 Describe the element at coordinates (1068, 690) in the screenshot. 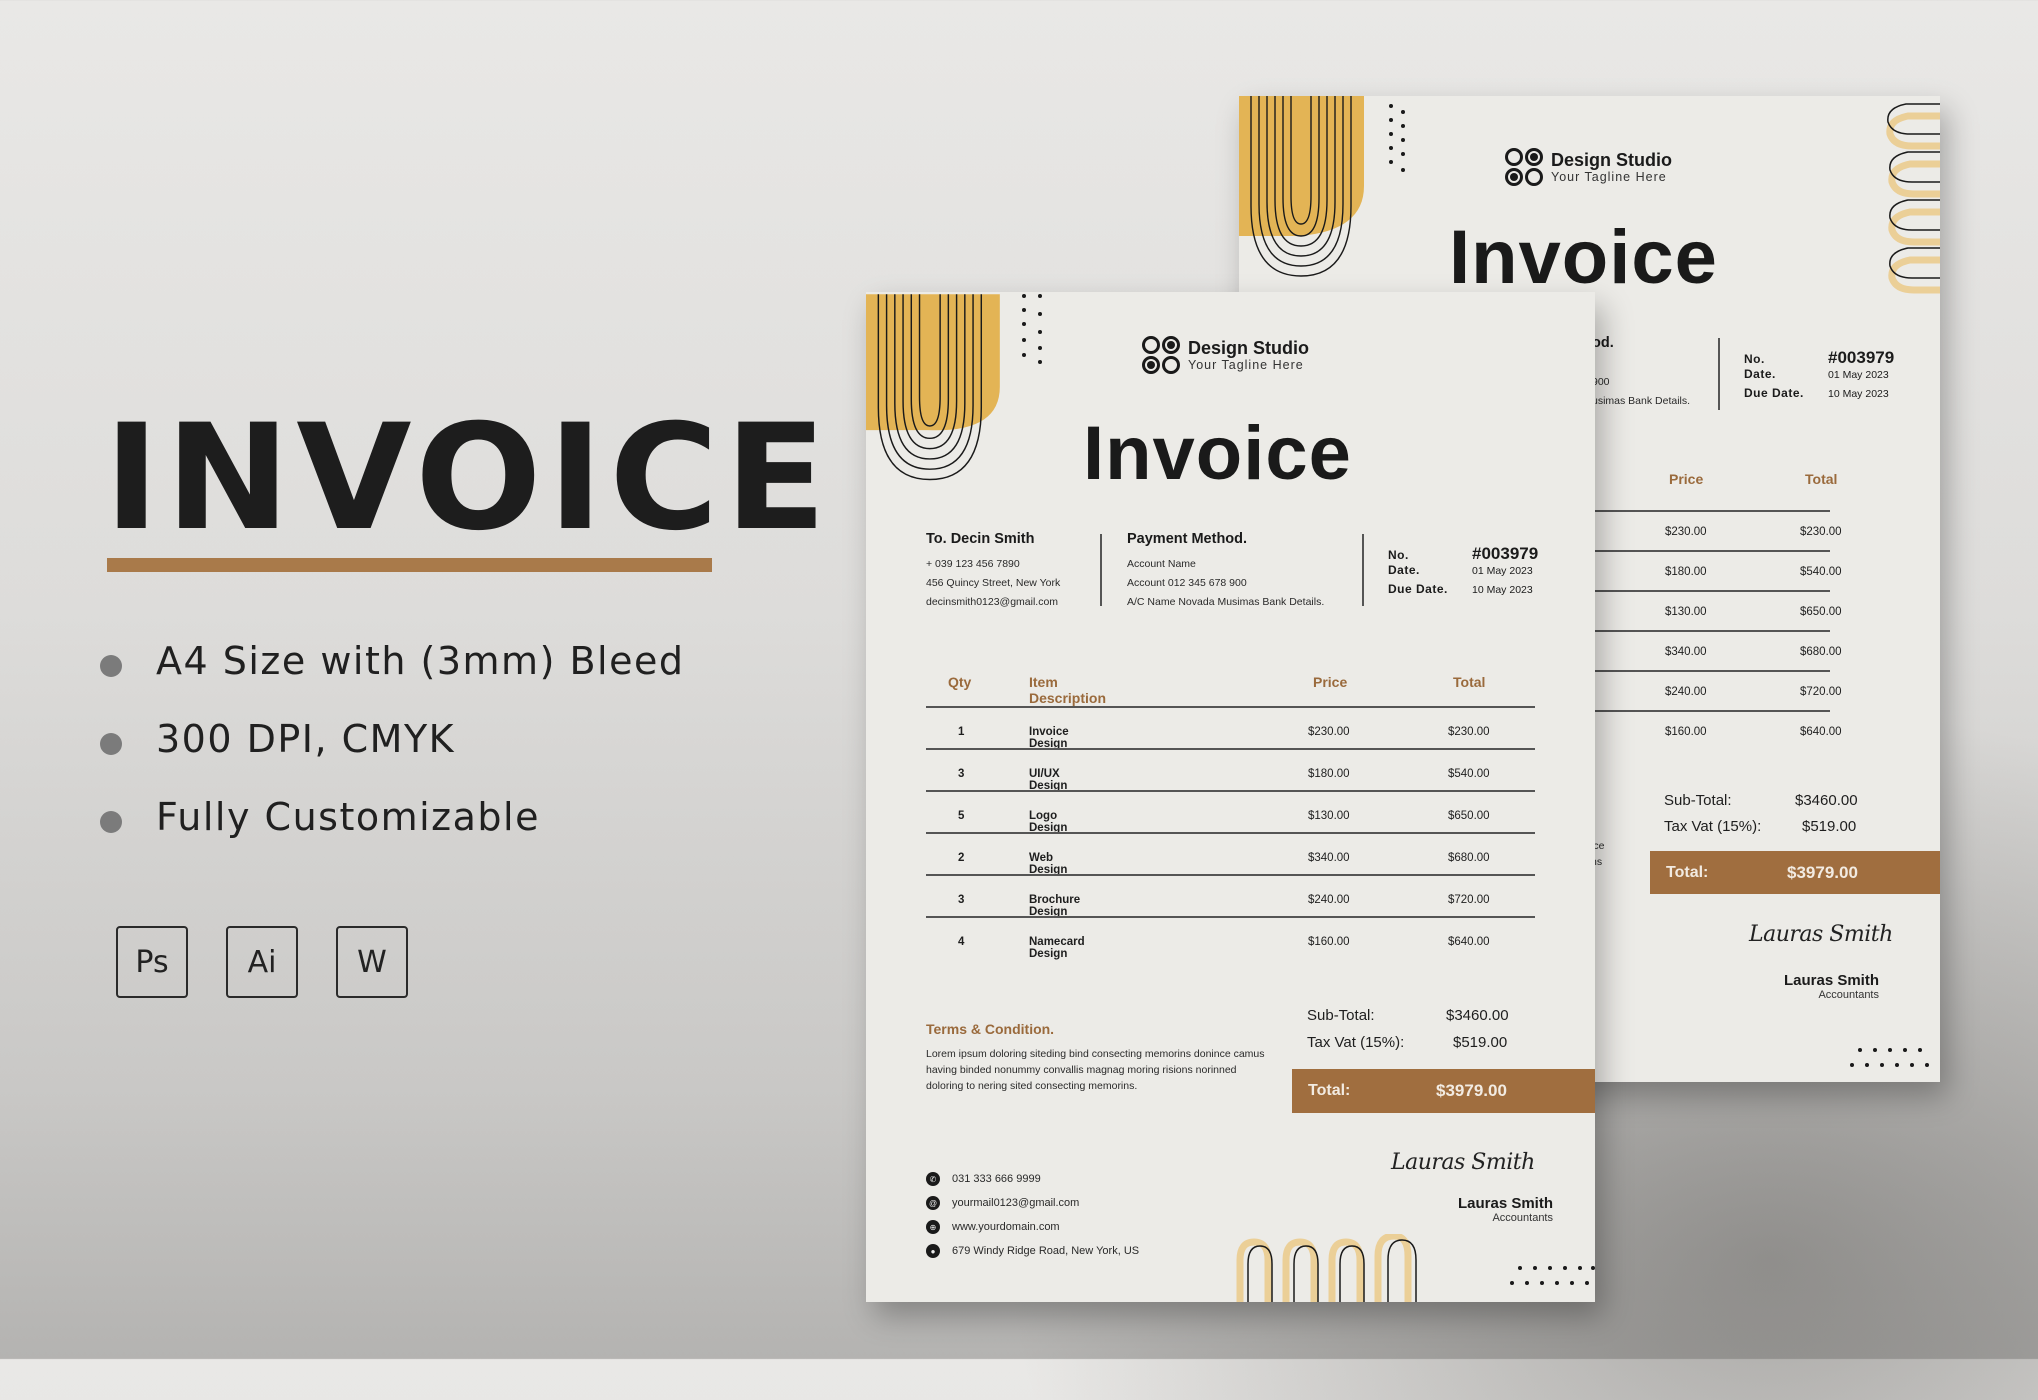

I see `column-header-item: Item Description` at that location.